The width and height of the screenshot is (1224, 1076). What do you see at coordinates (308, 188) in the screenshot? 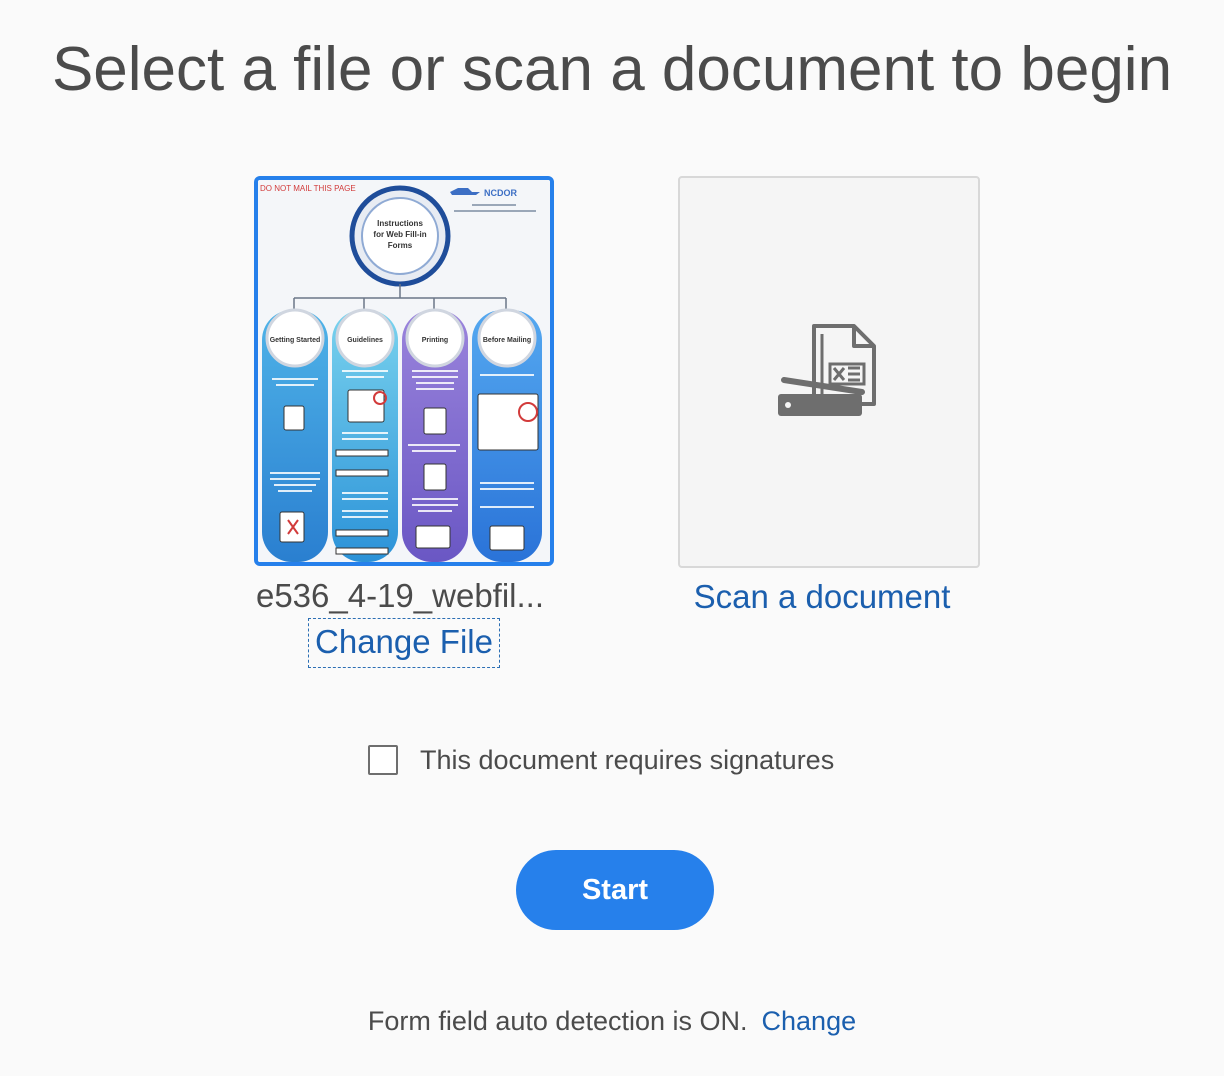
I see `thumbnail-header-text: DO NOT MAIL THIS PAGE` at bounding box center [308, 188].